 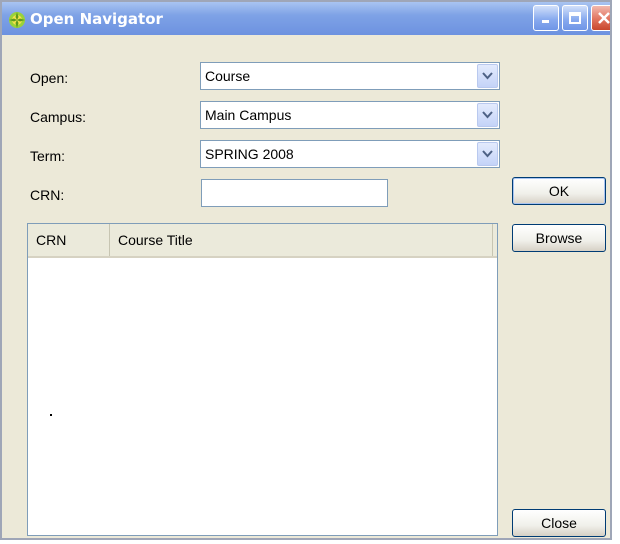 What do you see at coordinates (249, 154) in the screenshot?
I see `term-select-value: SPRING 2008` at bounding box center [249, 154].